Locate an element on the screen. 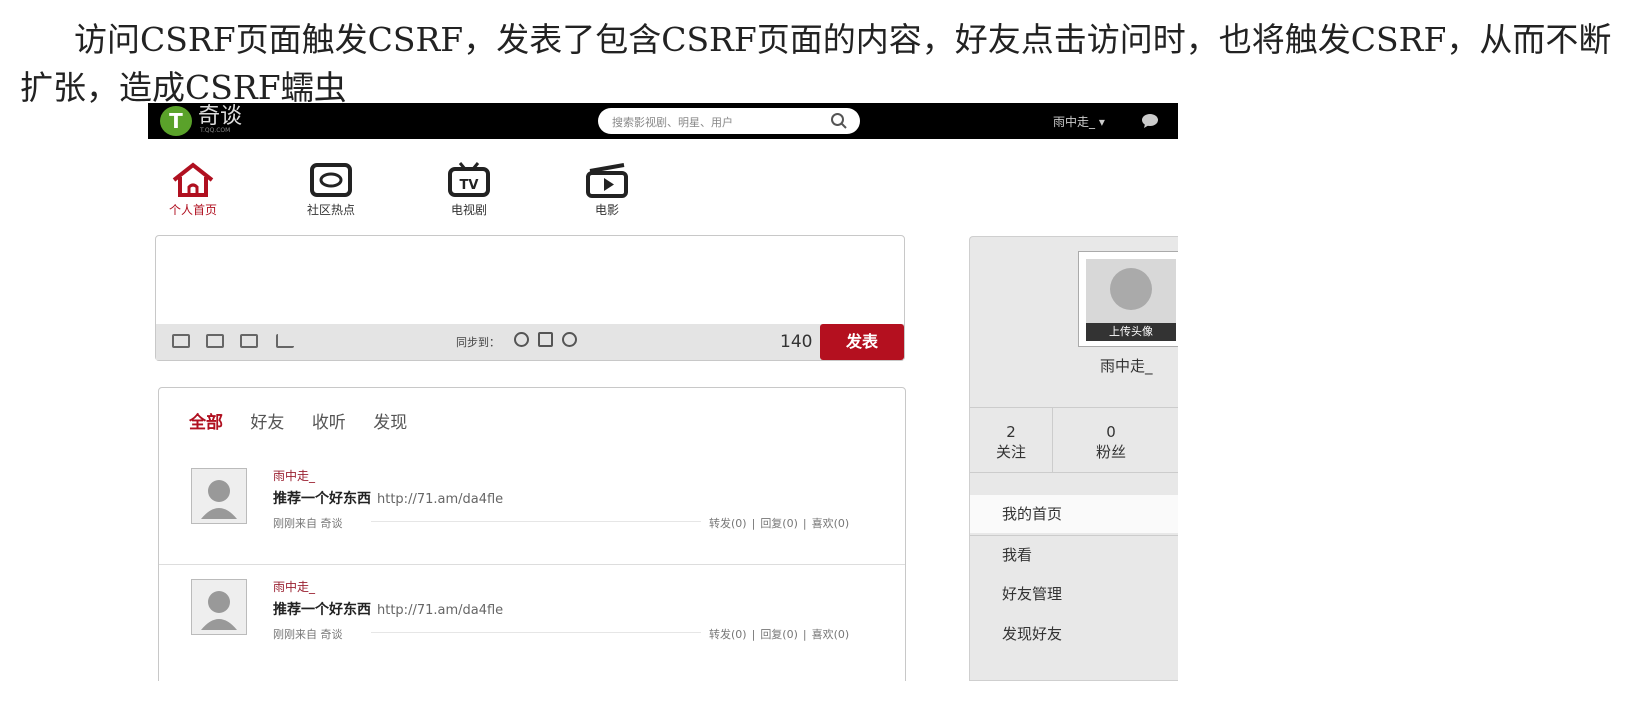 Image resolution: width=1627 pixels, height=712 pixels. nav-tv: TV 电视剧 is located at coordinates (469, 189).